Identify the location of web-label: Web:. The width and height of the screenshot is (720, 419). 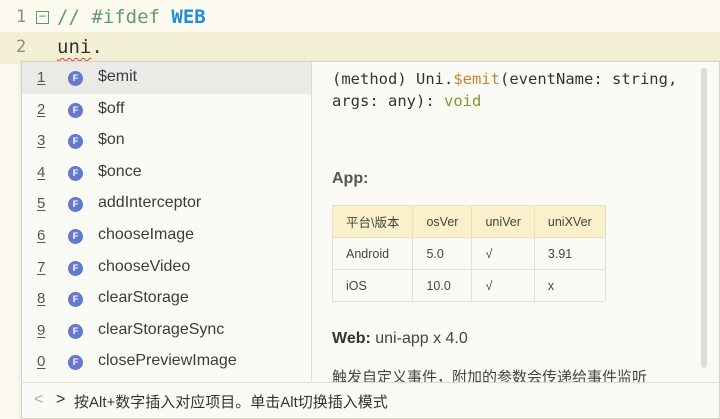
(351, 338).